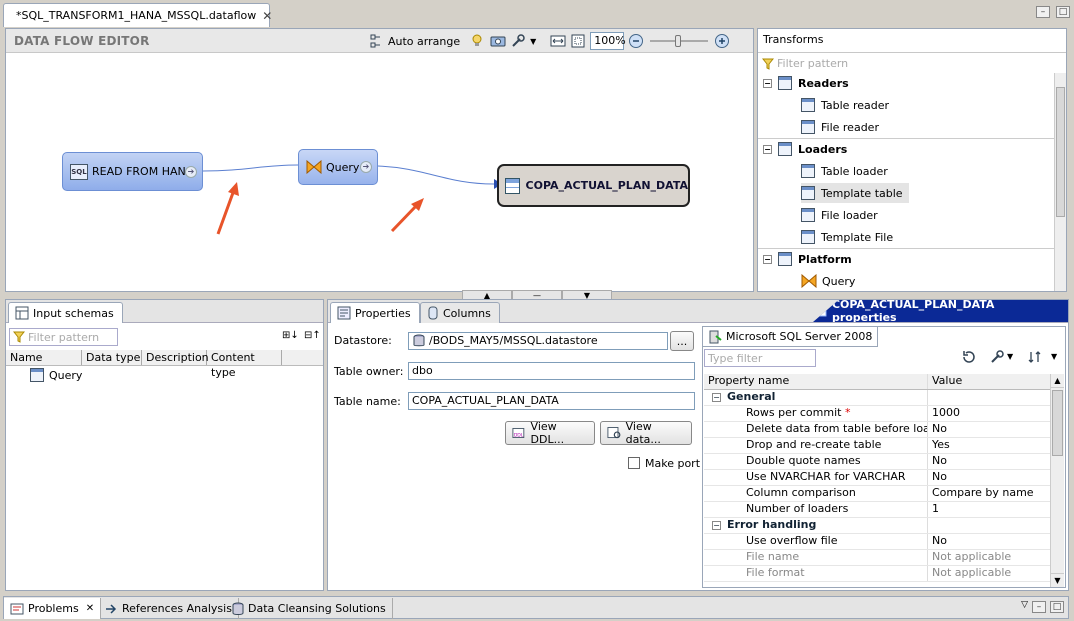 Image resolution: width=1074 pixels, height=621 pixels. What do you see at coordinates (855, 105) in the screenshot?
I see `item-label: Table reader` at bounding box center [855, 105].